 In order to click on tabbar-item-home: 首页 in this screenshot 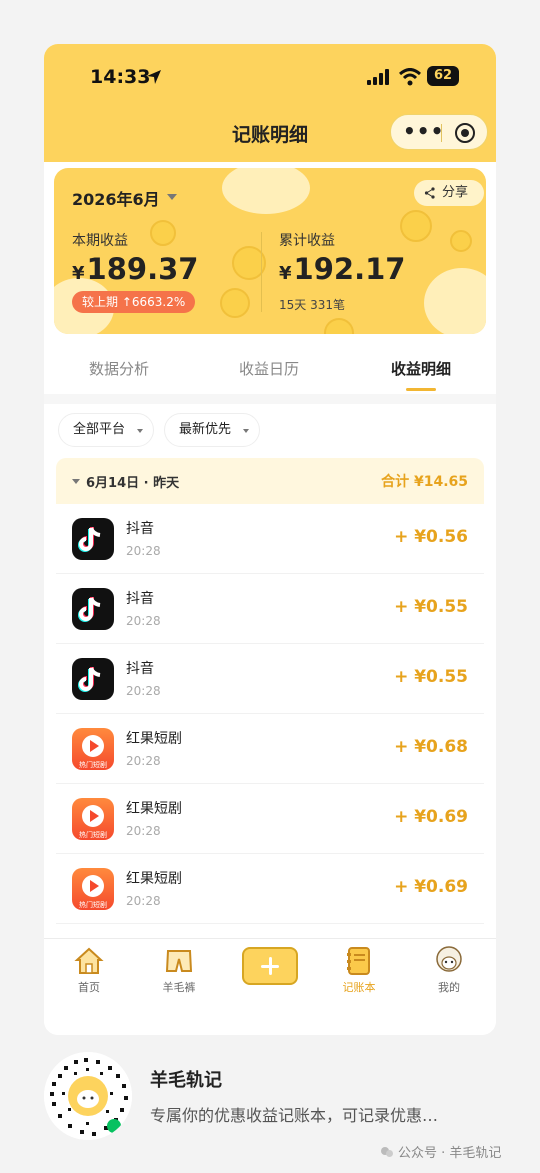, I will do `click(89, 974)`.